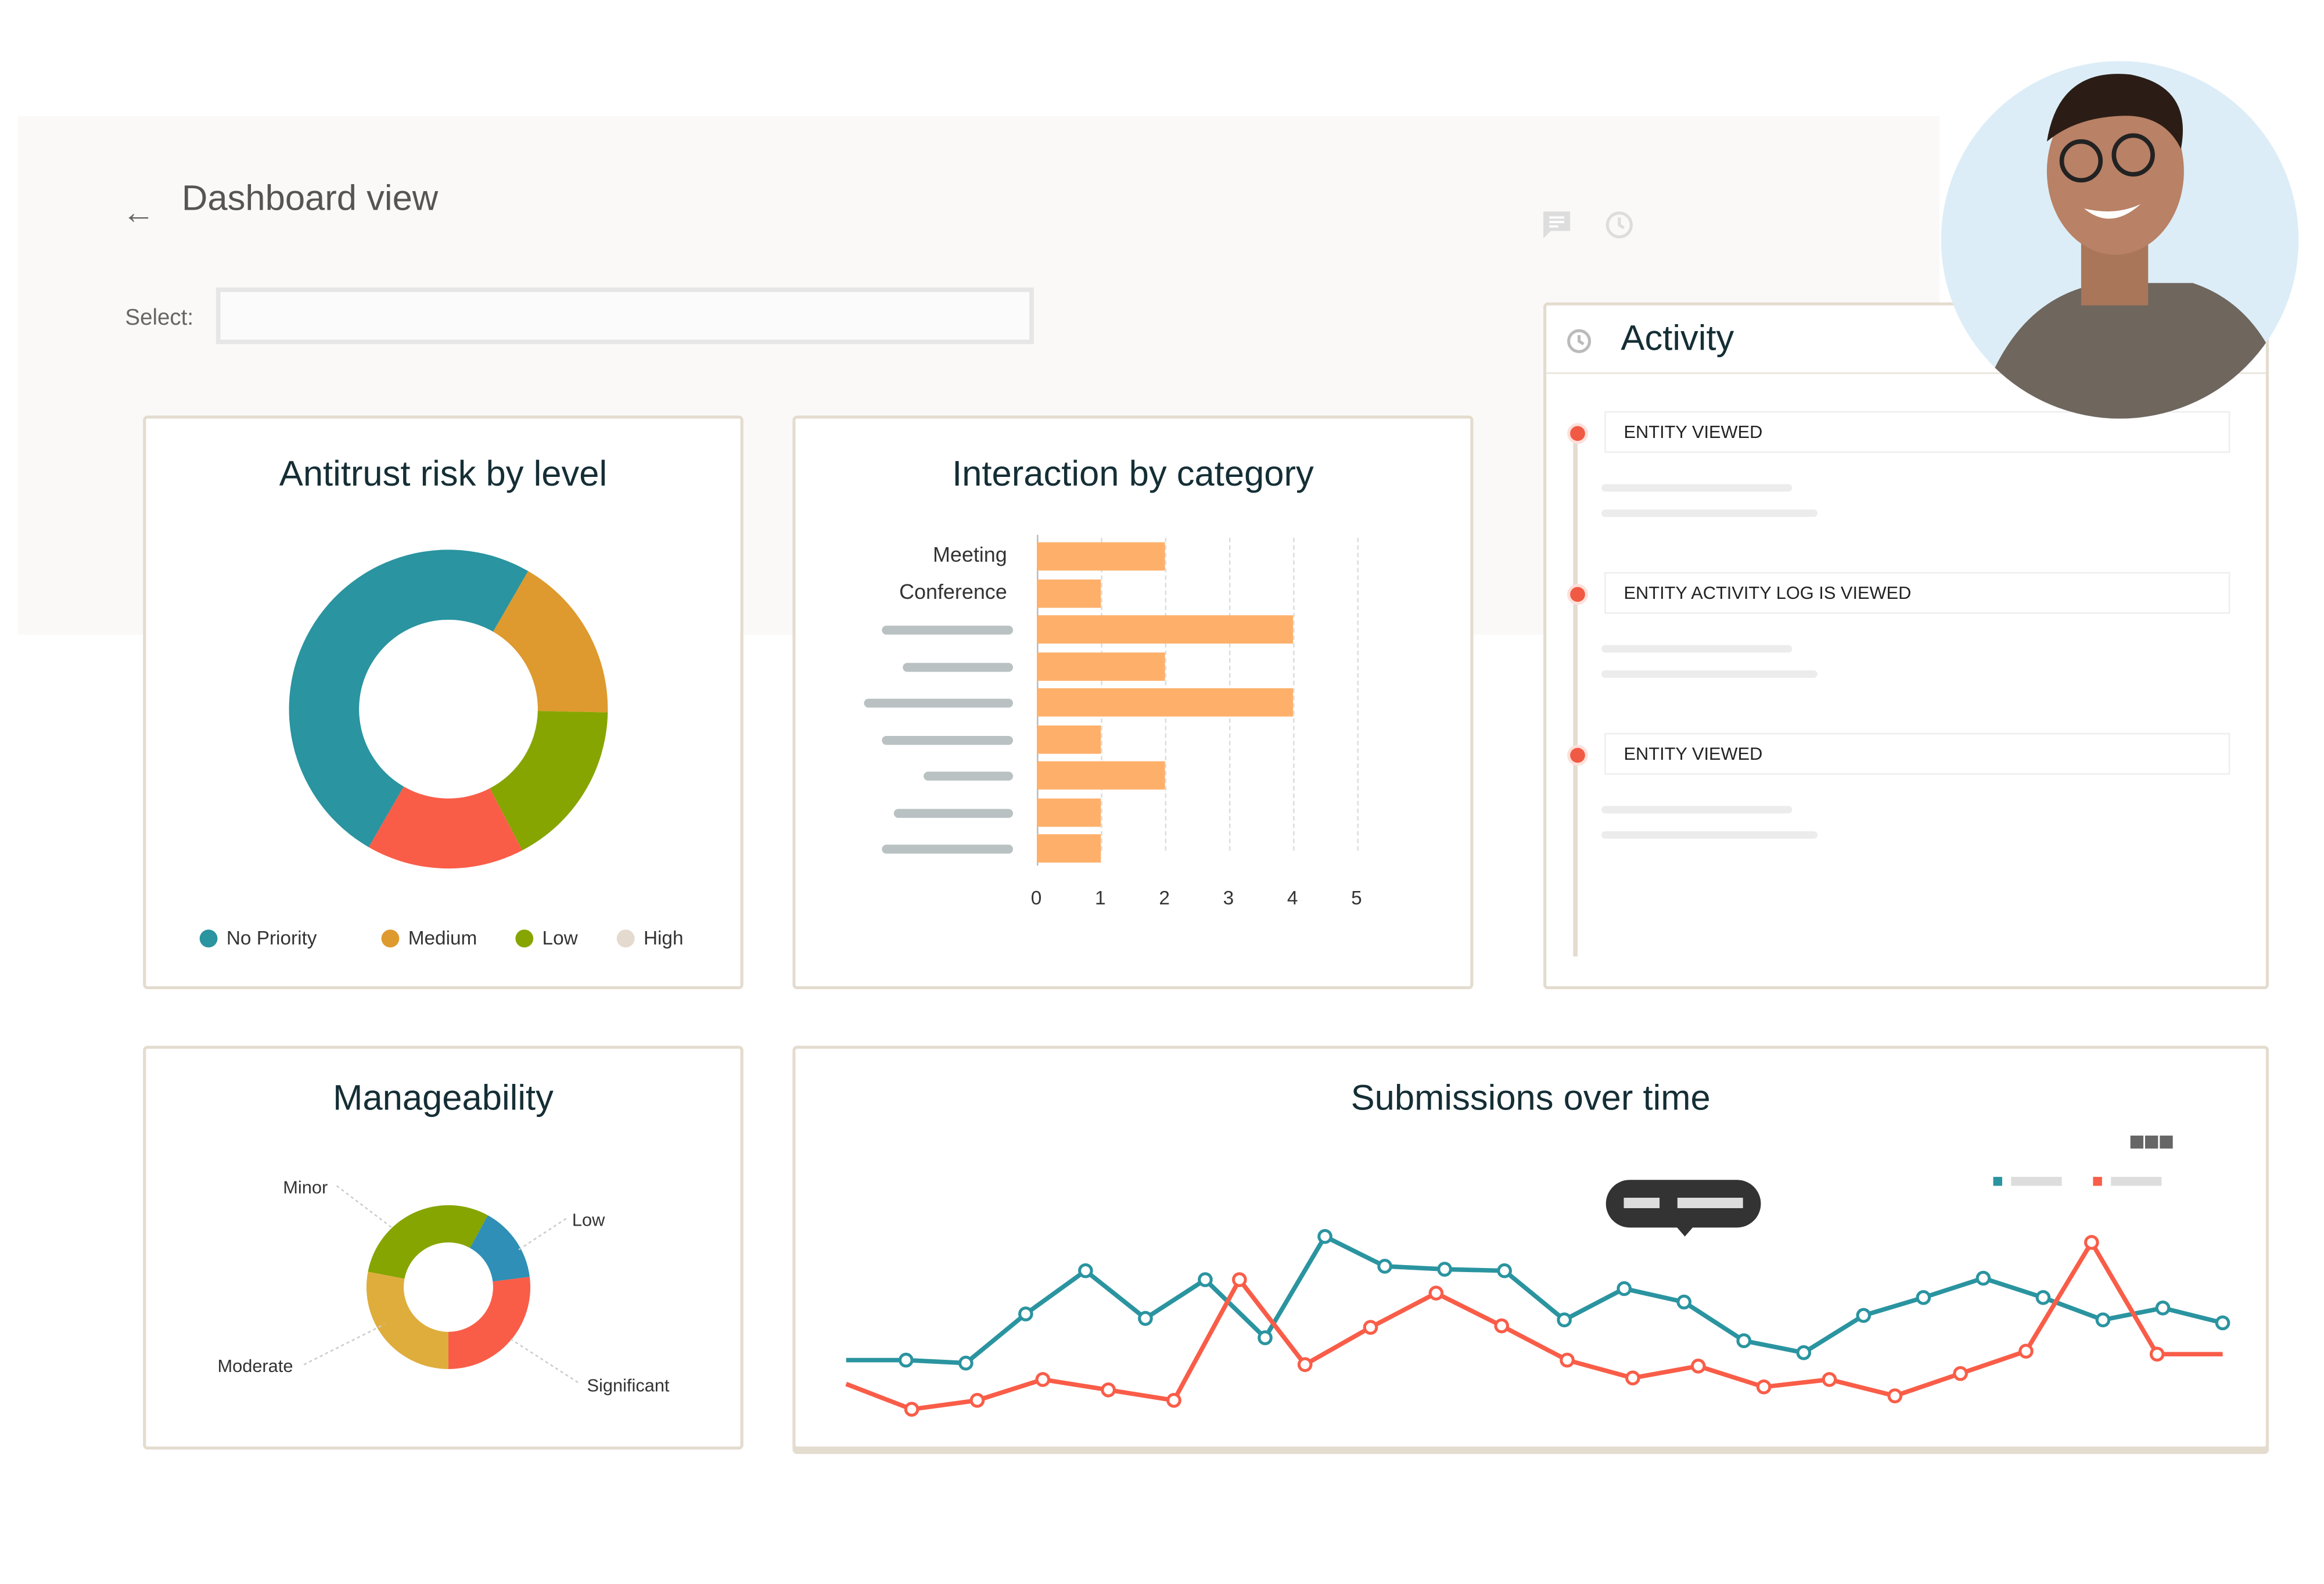 Image resolution: width=2324 pixels, height=1584 pixels. What do you see at coordinates (1228, 898) in the screenshot?
I see `x-tick-label: 3` at bounding box center [1228, 898].